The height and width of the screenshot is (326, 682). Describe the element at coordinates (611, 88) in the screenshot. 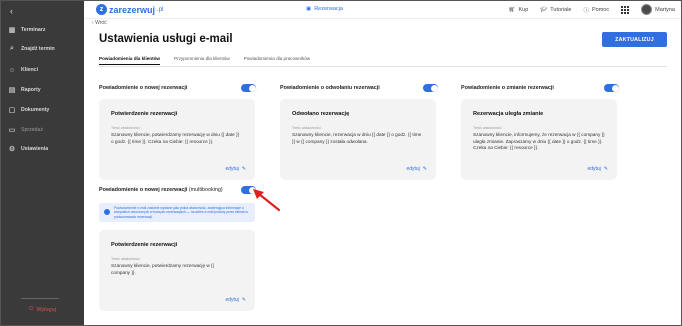

I see `toggle-change-booking` at that location.